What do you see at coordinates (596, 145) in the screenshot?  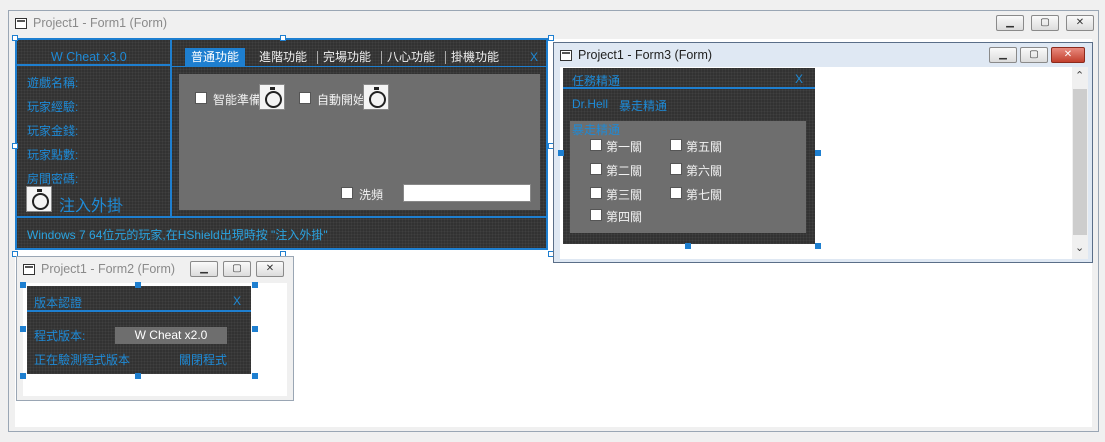 I see `level-1-checkbox` at bounding box center [596, 145].